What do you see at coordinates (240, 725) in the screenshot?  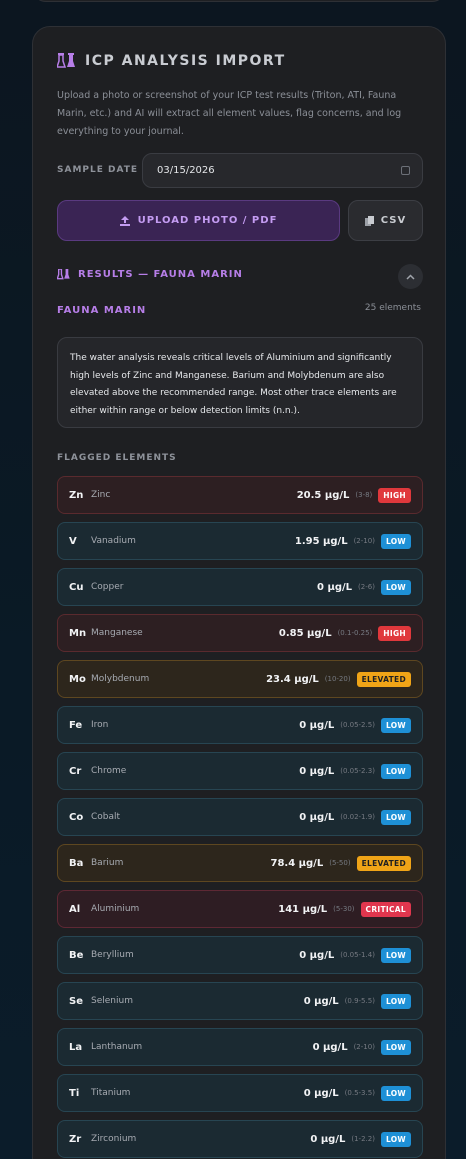 I see `element-row-iron: Fe Iron 0 µg/L (0.05-2.5) LOW` at bounding box center [240, 725].